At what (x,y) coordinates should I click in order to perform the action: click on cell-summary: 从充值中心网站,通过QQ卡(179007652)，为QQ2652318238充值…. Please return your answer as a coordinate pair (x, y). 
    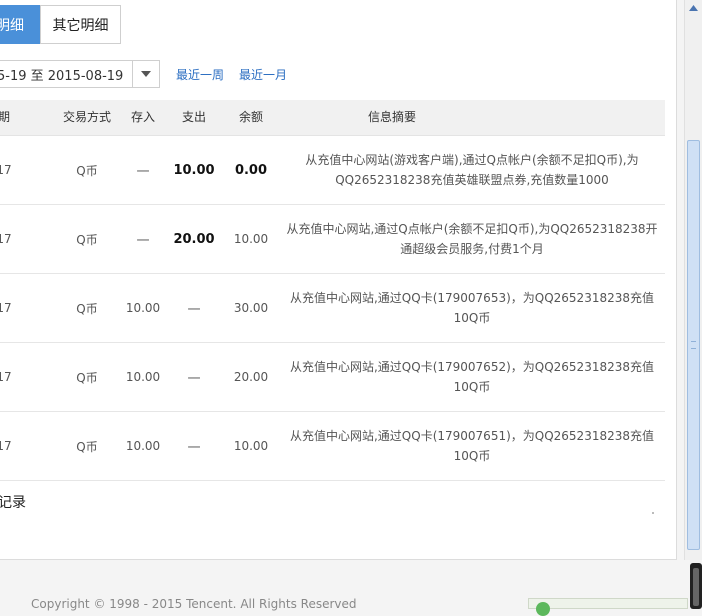
    Looking at the image, I should click on (472, 377).